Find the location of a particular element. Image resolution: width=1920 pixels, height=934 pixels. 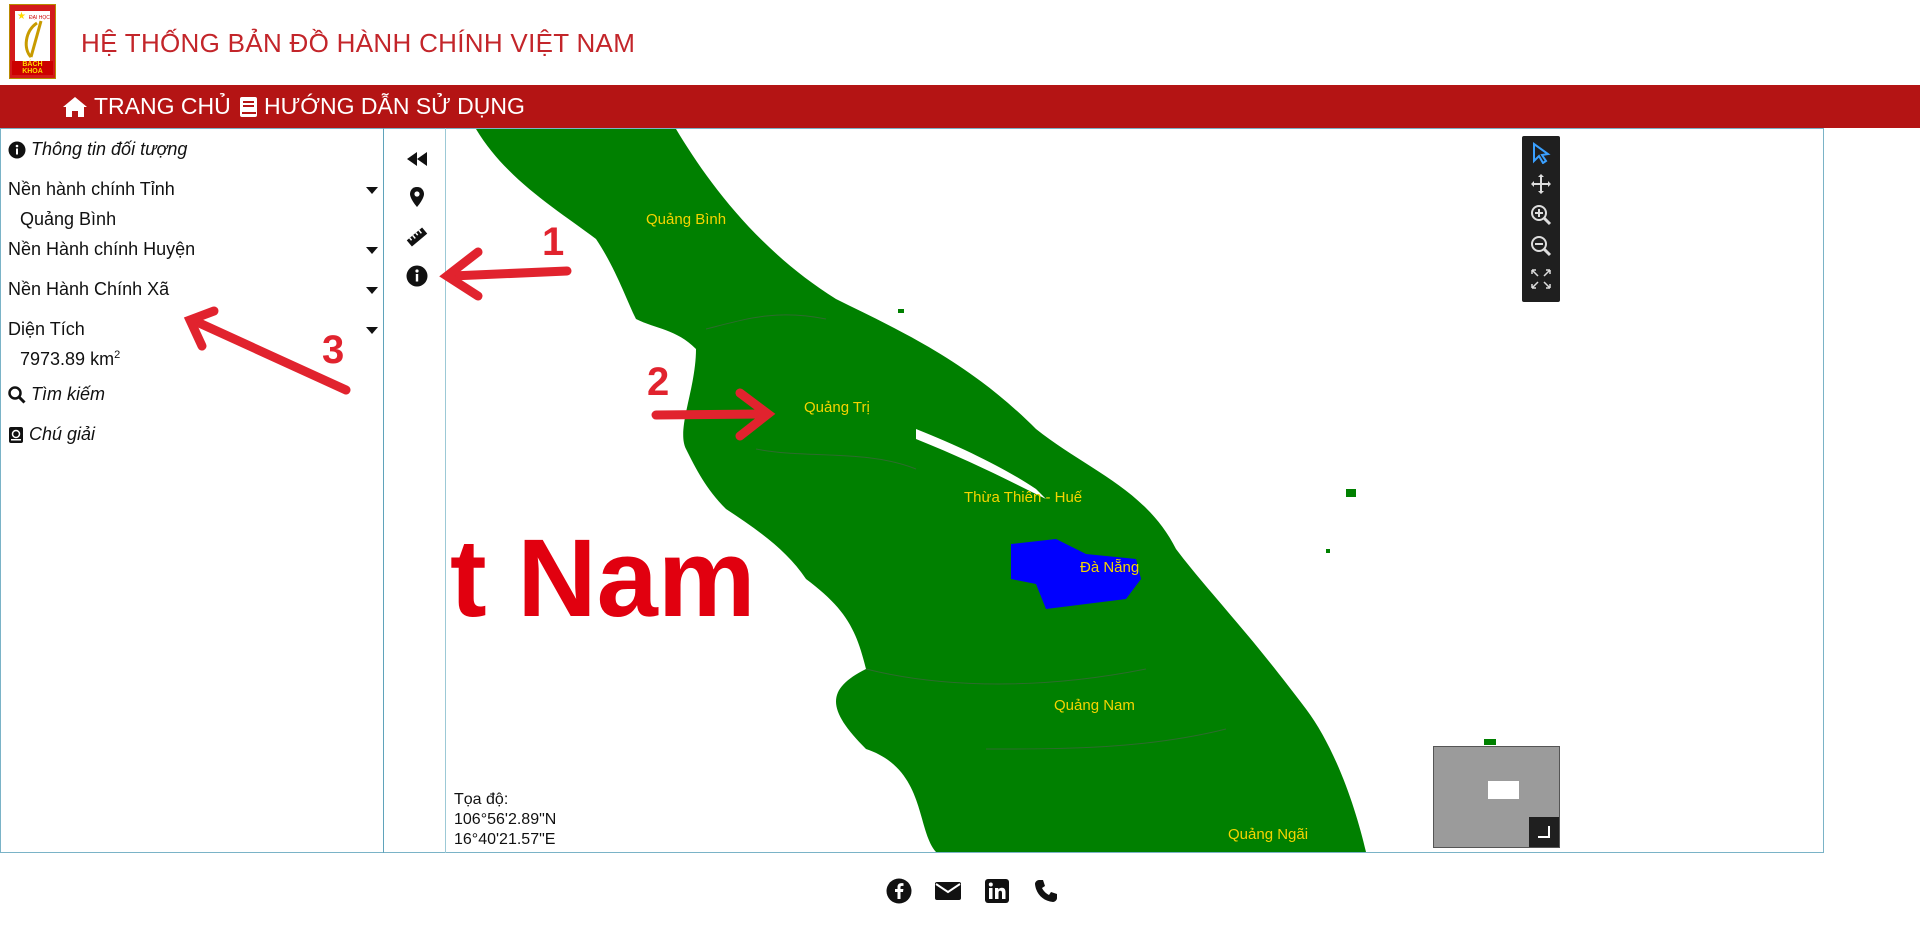

coordinate-label: Tọa độ: is located at coordinates (481, 799).